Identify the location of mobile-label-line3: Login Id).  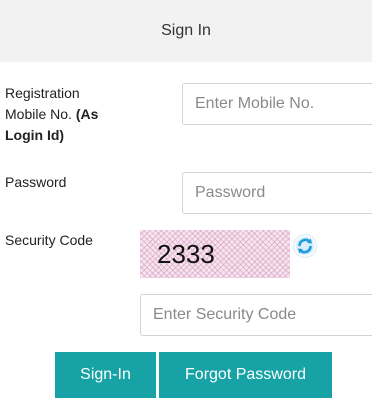
(51, 135).